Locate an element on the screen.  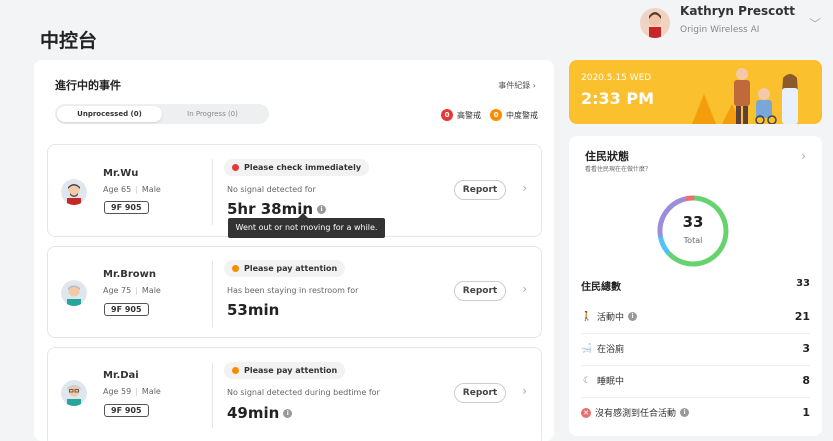
banner-date: 2020.5.15 WED is located at coordinates (616, 78).